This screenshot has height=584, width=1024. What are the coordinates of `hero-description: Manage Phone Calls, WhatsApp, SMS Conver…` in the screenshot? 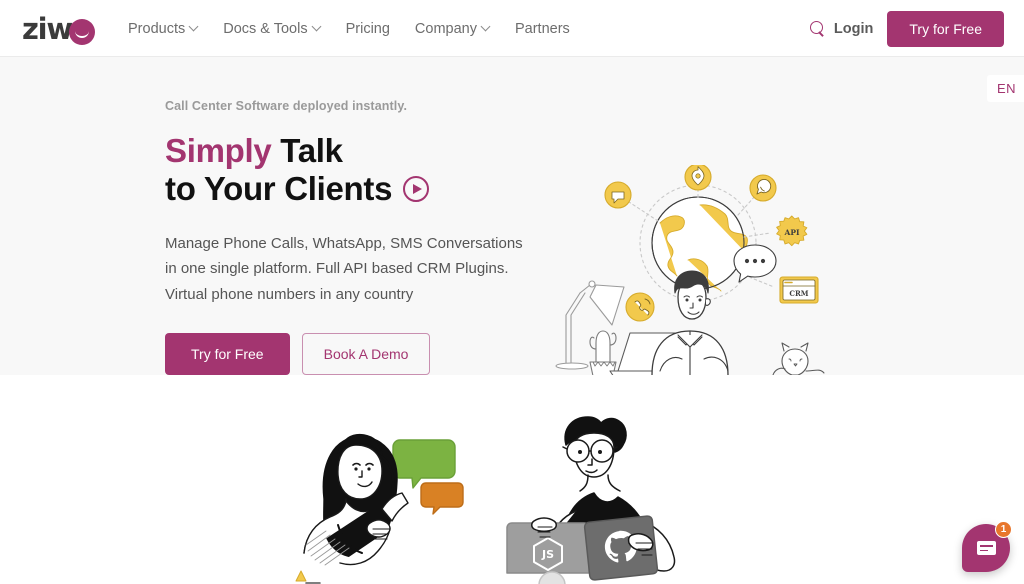 It's located at (365, 269).